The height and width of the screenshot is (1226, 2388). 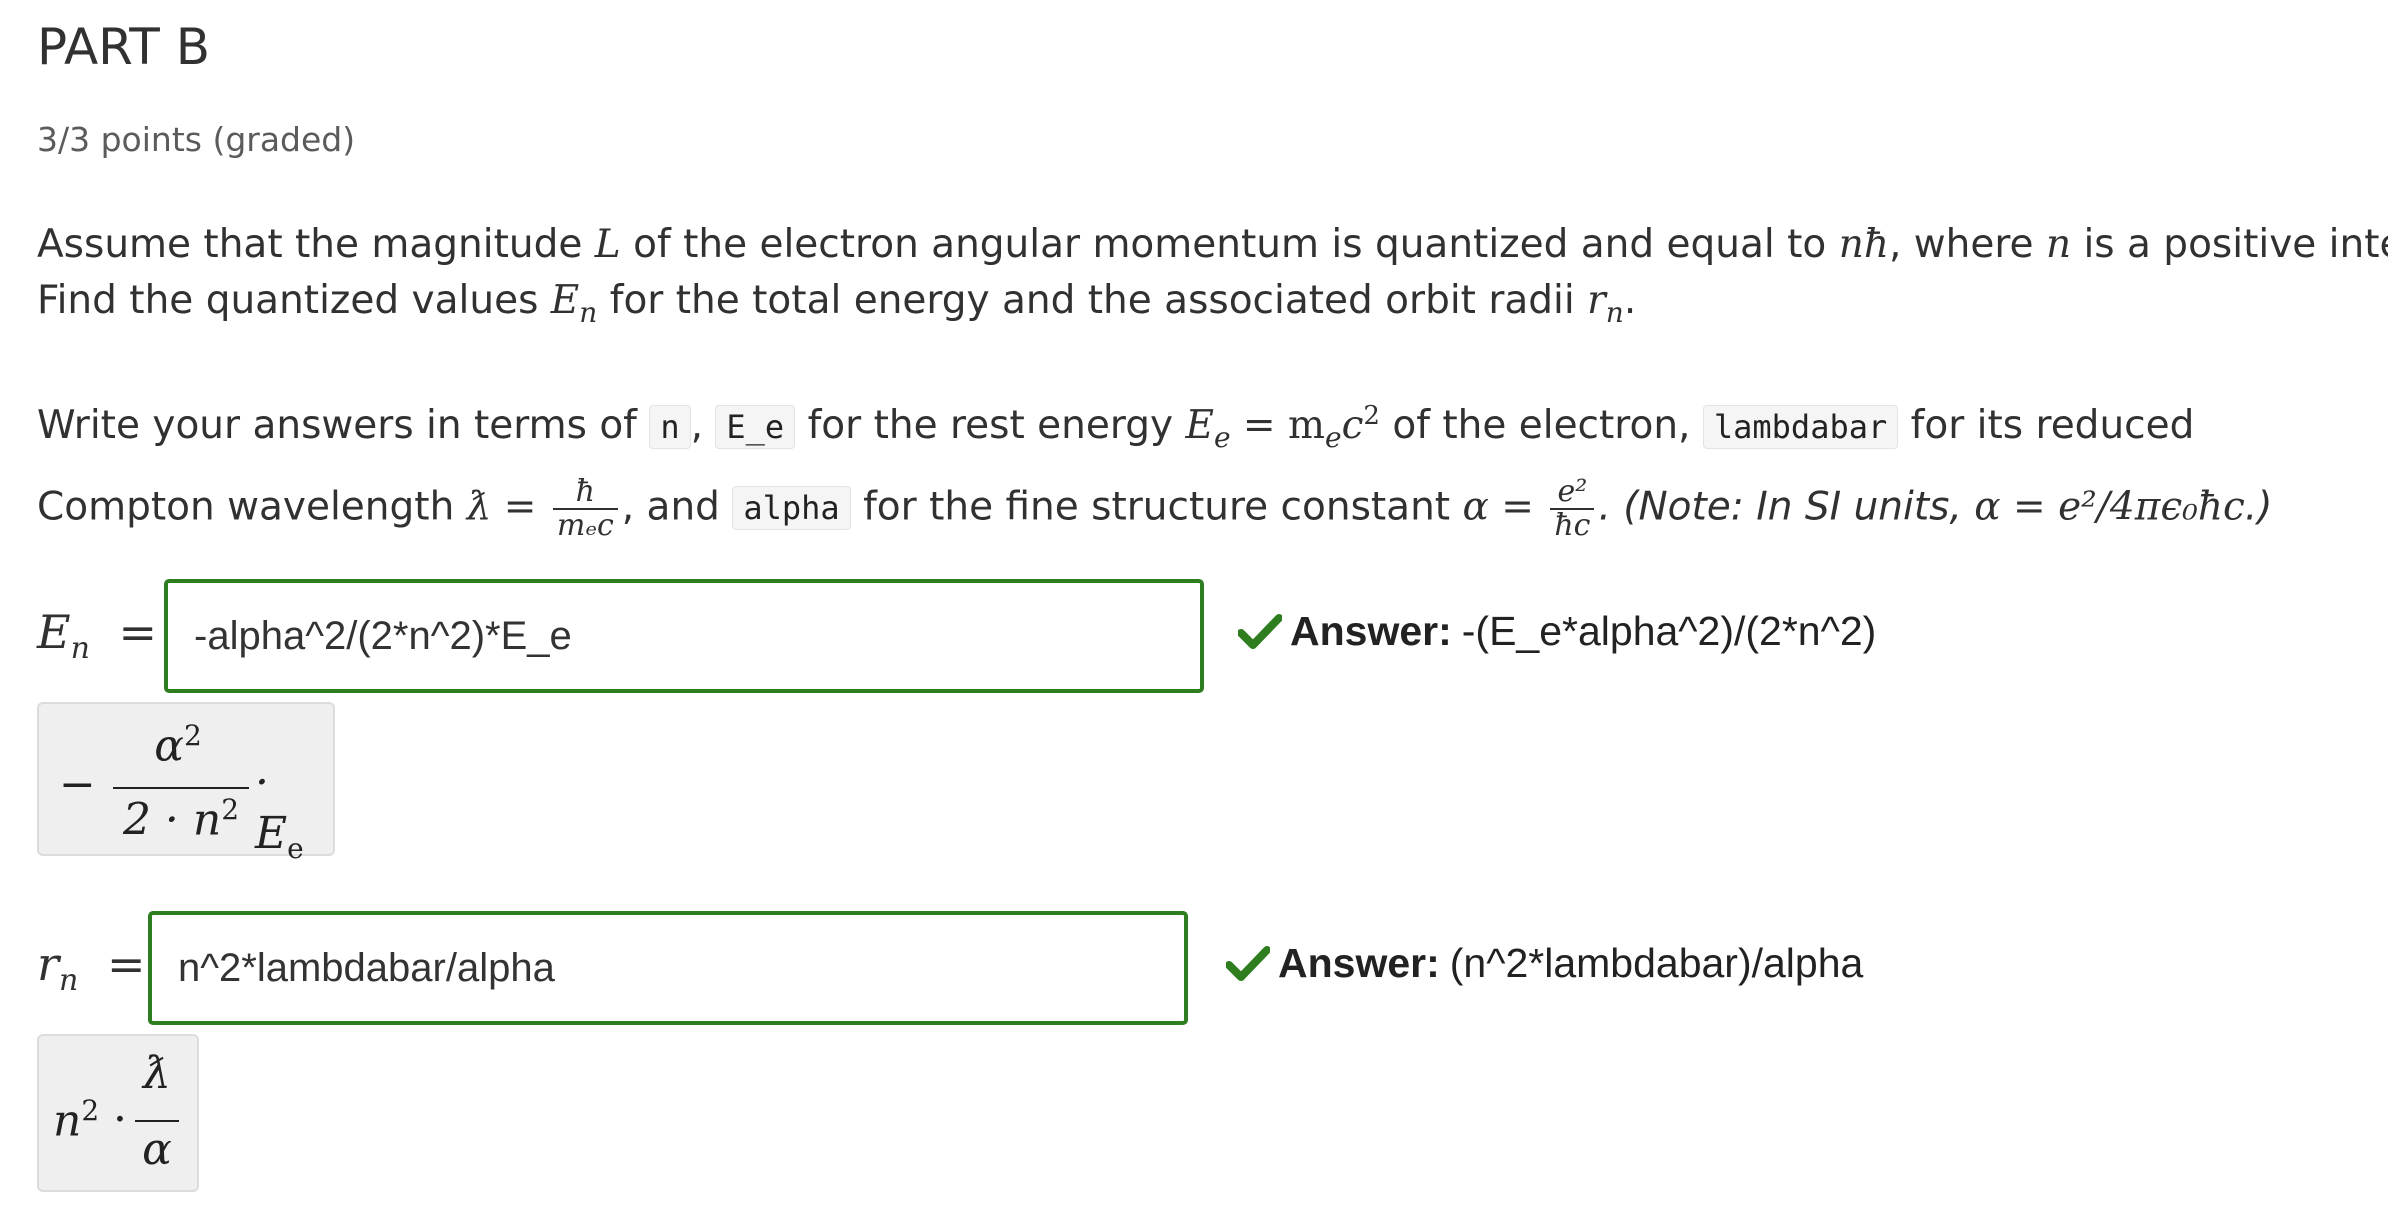 What do you see at coordinates (585, 508) in the screenshot?
I see `hbar-over-mec-fraction: ħ mₑc` at bounding box center [585, 508].